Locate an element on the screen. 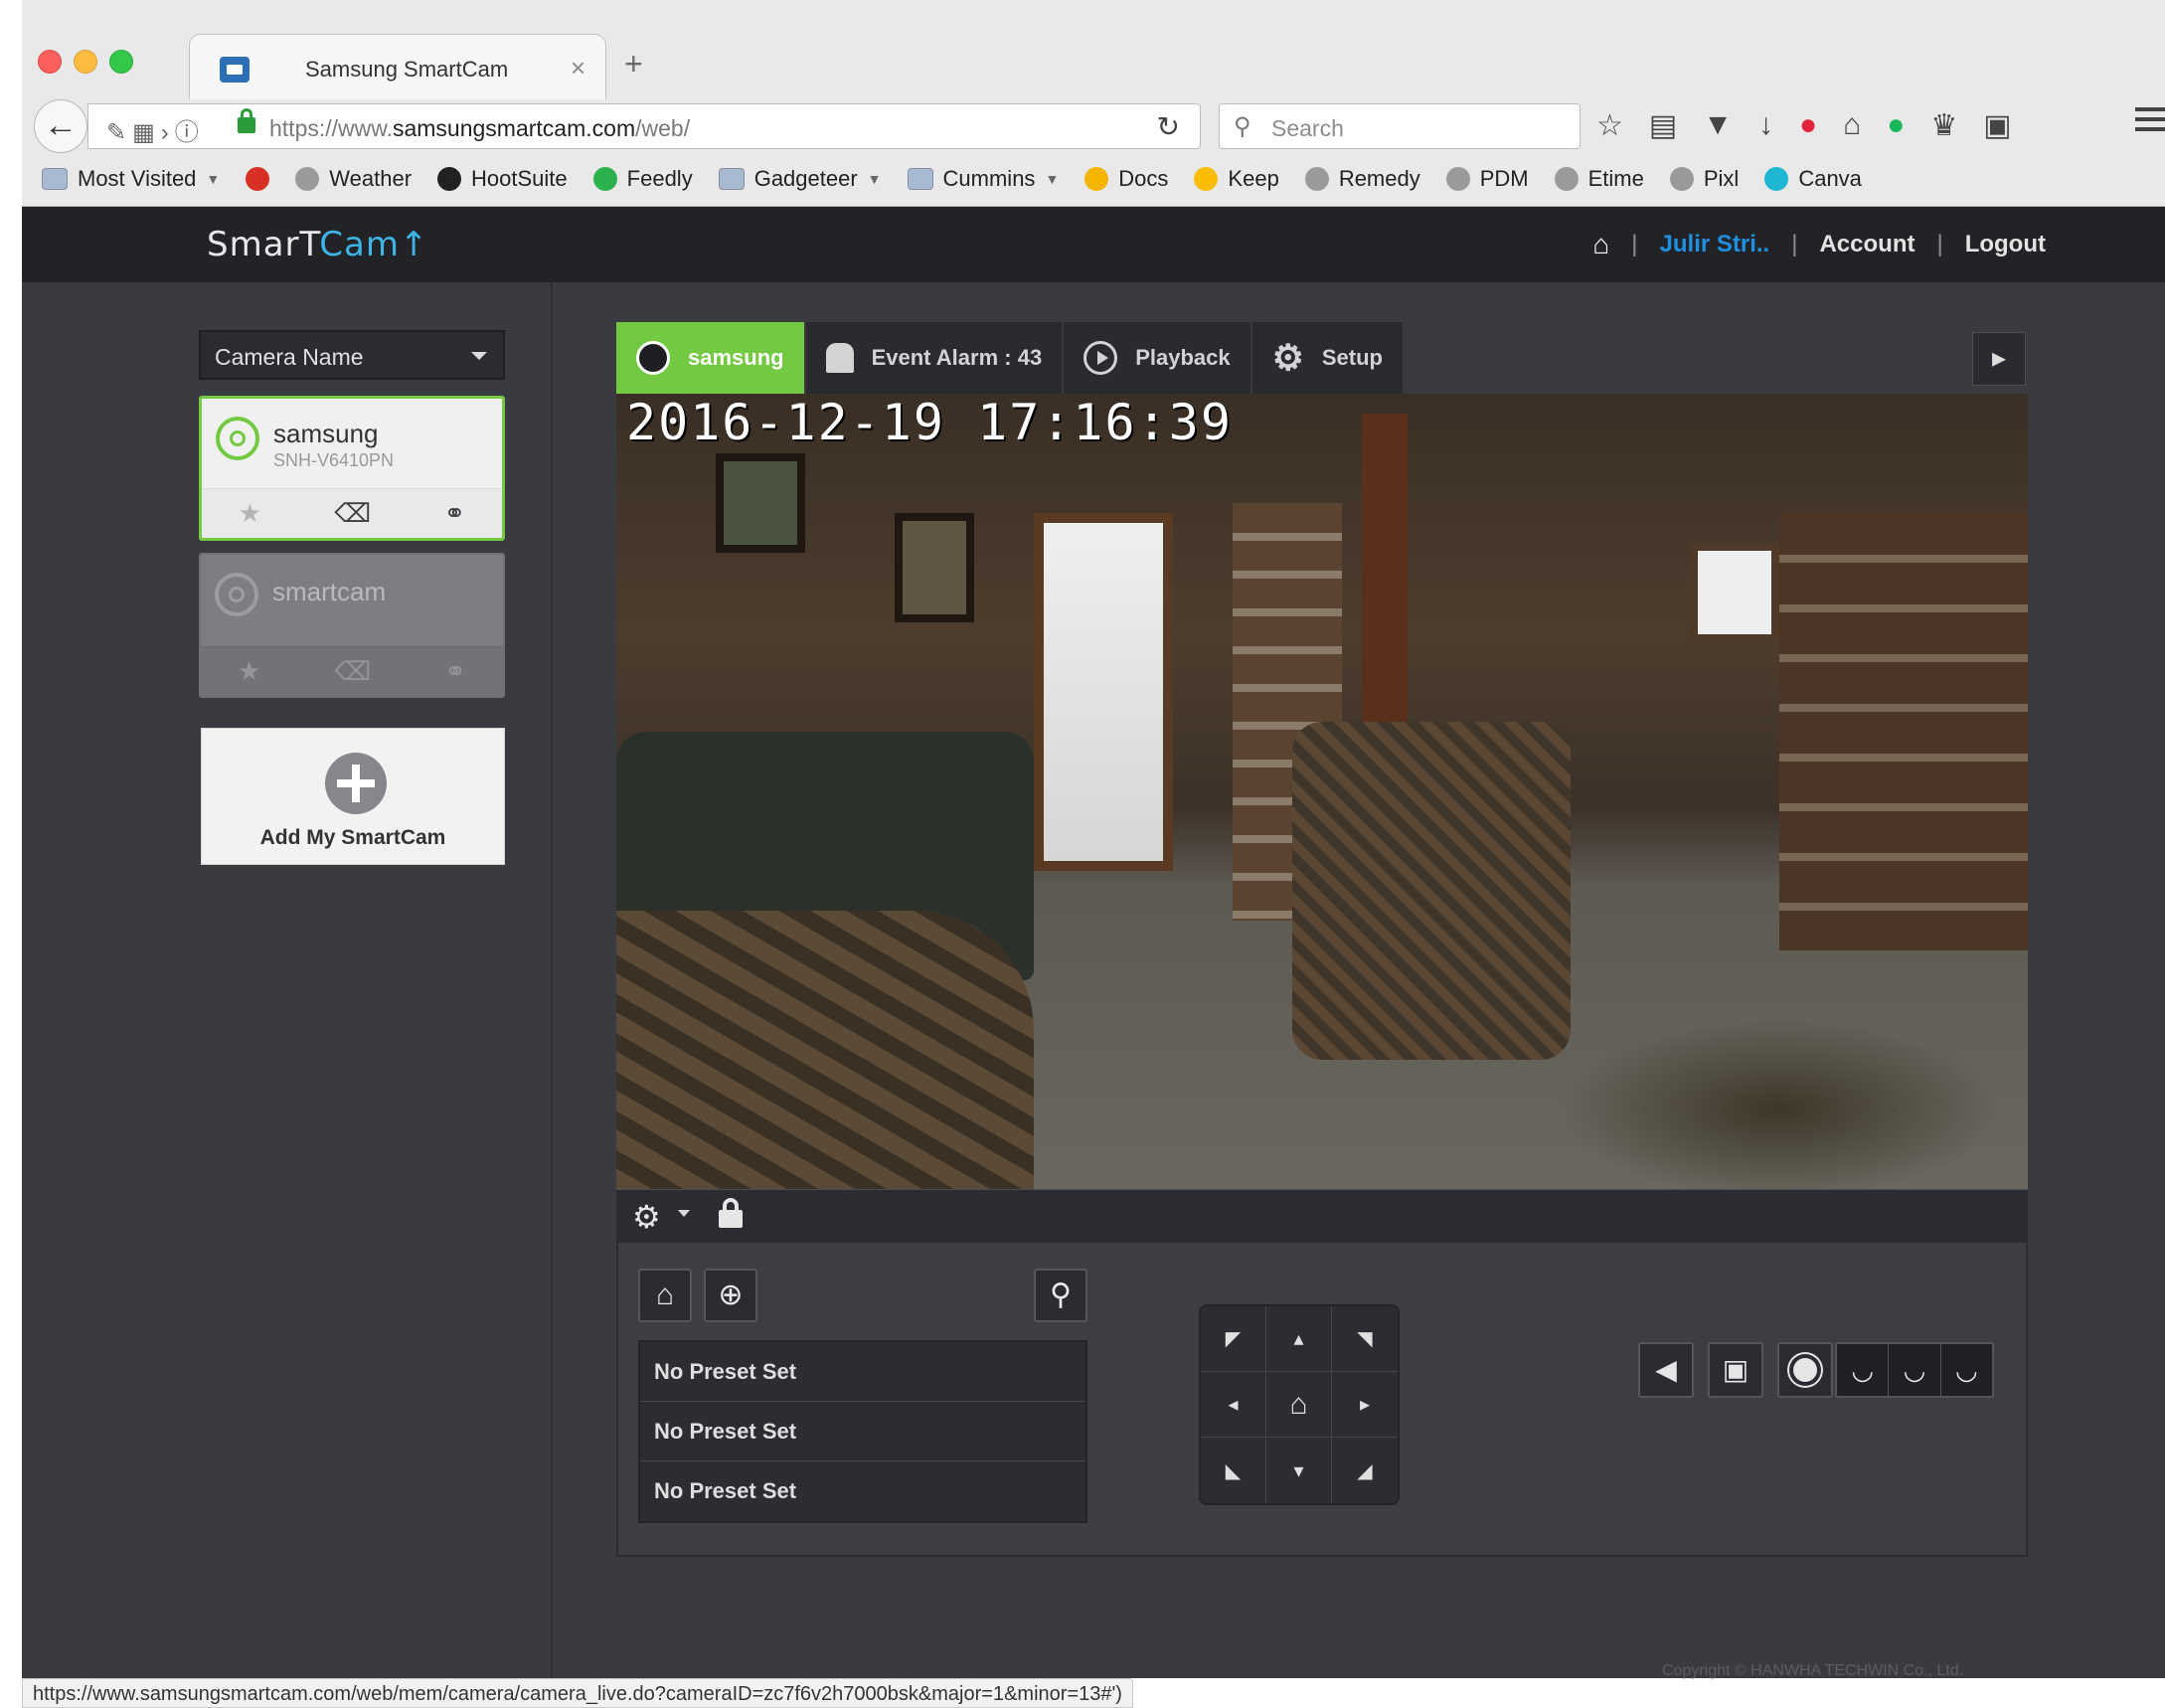  bookmark-item: Docs is located at coordinates (1126, 179).